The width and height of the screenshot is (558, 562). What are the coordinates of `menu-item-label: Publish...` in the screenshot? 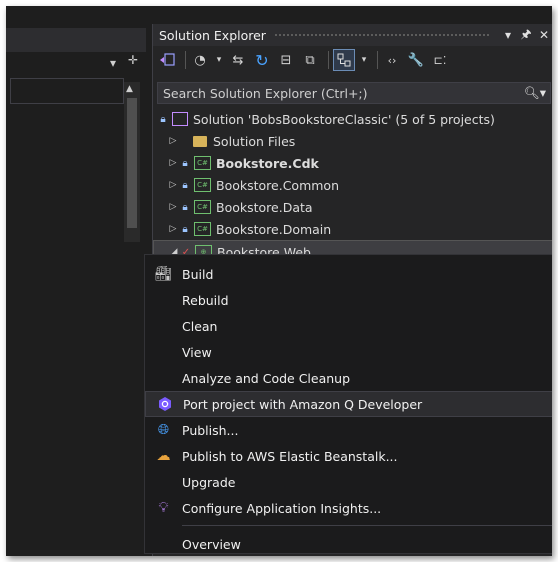 It's located at (210, 430).